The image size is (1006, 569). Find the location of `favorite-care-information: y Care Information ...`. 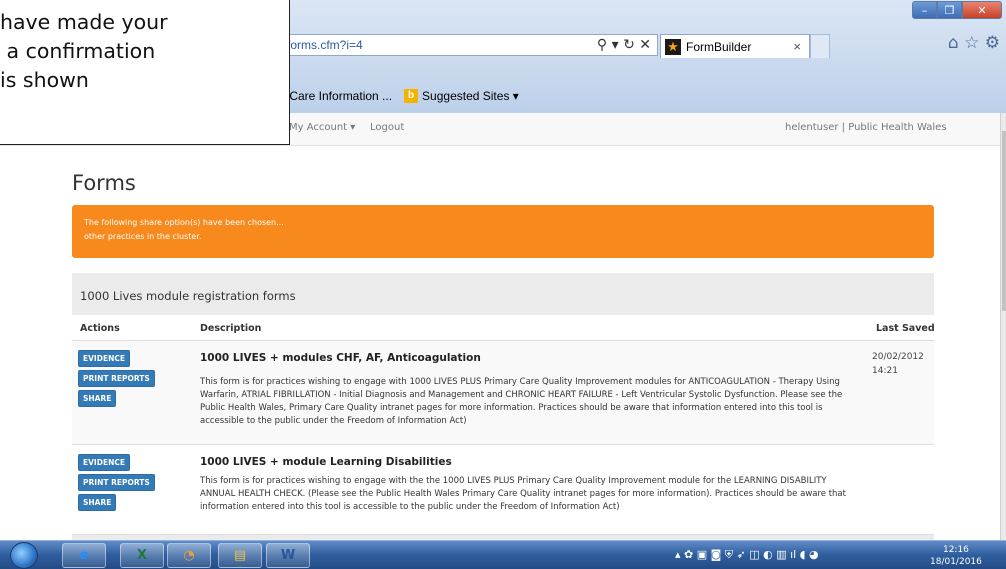

favorite-care-information: y Care Information ... is located at coordinates (336, 96).